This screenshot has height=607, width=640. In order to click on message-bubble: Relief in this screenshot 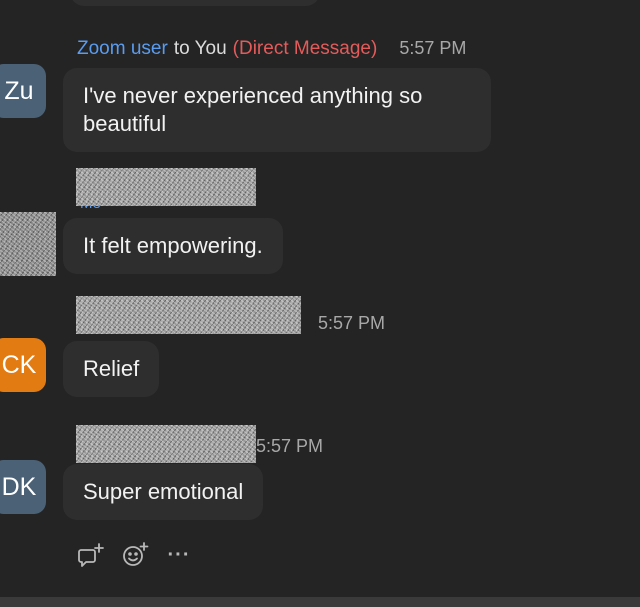, I will do `click(111, 369)`.